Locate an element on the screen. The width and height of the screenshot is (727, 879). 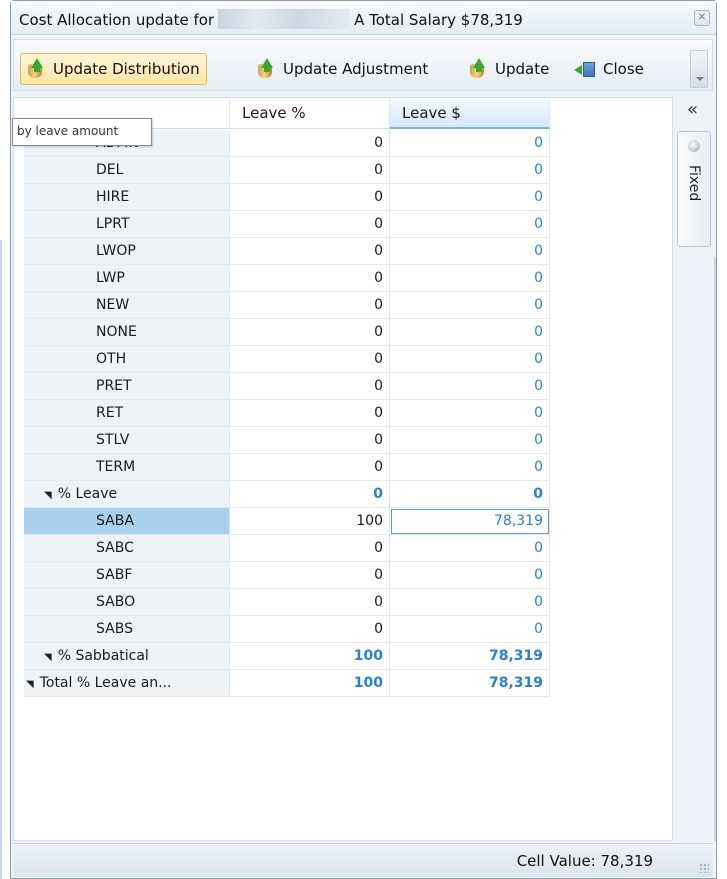
table-row: NONE 0 0 is located at coordinates (343, 332).